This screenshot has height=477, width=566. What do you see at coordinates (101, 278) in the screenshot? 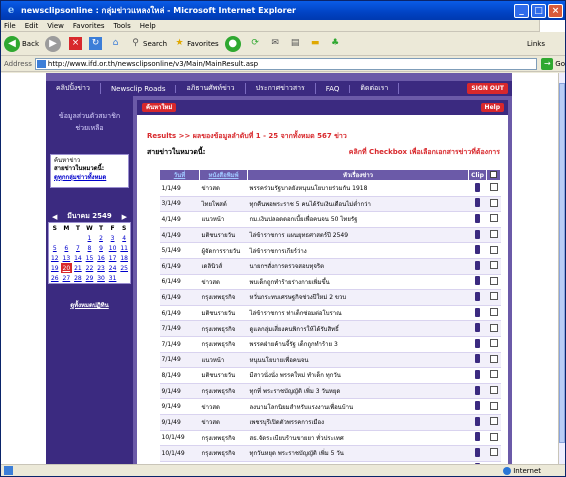
I see `calendar-day: 30` at bounding box center [101, 278].